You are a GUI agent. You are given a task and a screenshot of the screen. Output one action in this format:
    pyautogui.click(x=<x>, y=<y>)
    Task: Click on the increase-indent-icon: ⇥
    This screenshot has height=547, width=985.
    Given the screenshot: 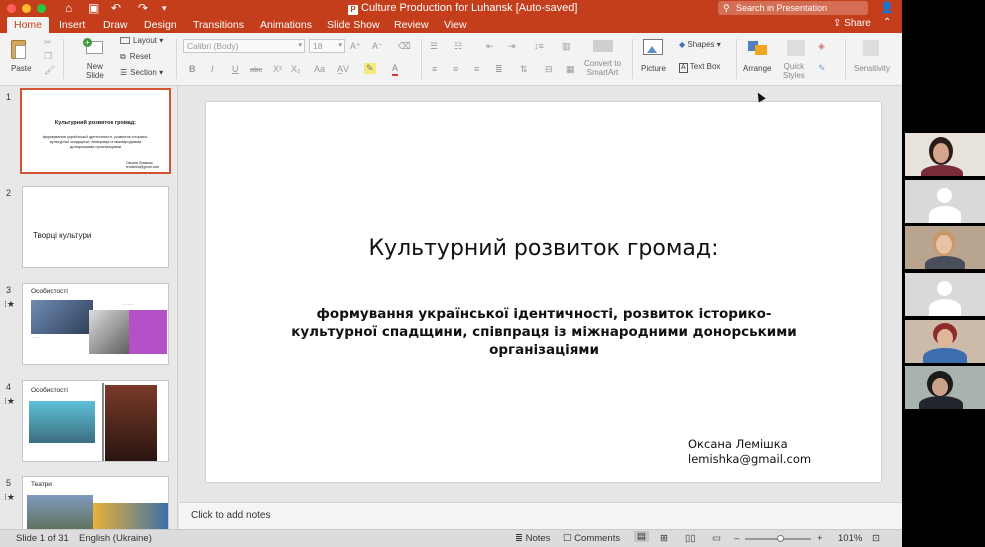 What is the action you would take?
    pyautogui.click(x=512, y=46)
    